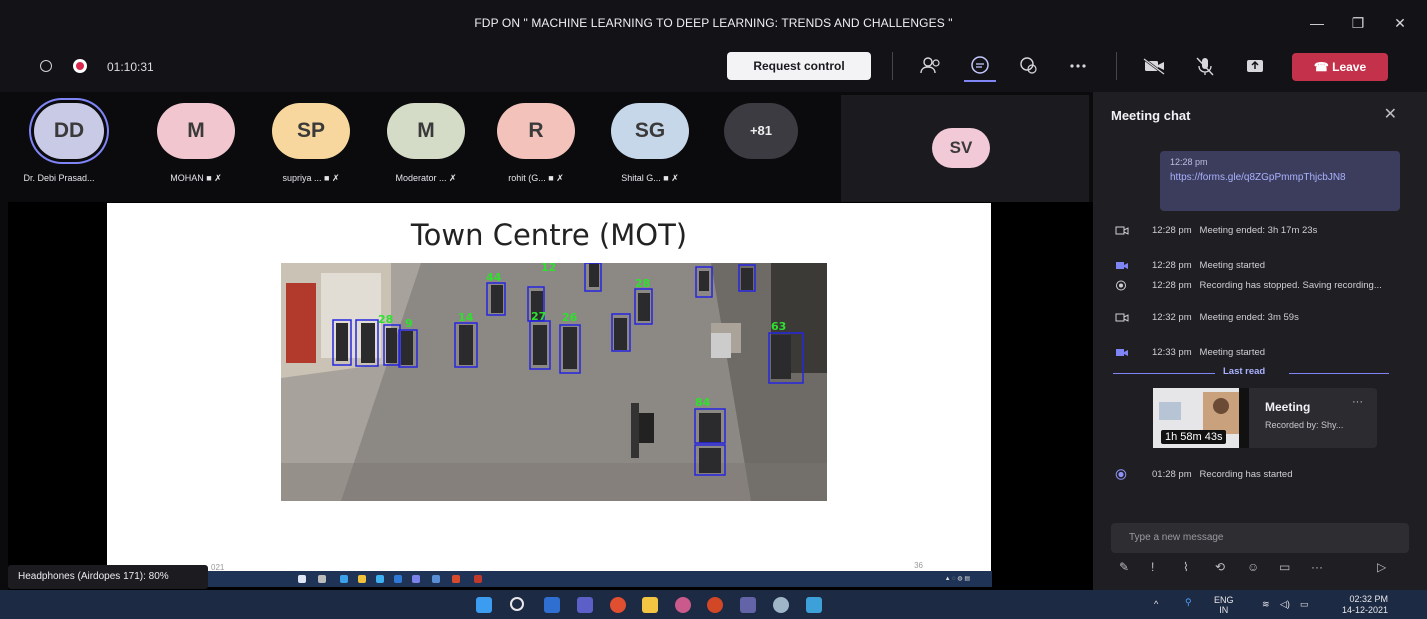 This screenshot has width=1427, height=619. What do you see at coordinates (715, 605) in the screenshot?
I see `powerpoint-icon` at bounding box center [715, 605].